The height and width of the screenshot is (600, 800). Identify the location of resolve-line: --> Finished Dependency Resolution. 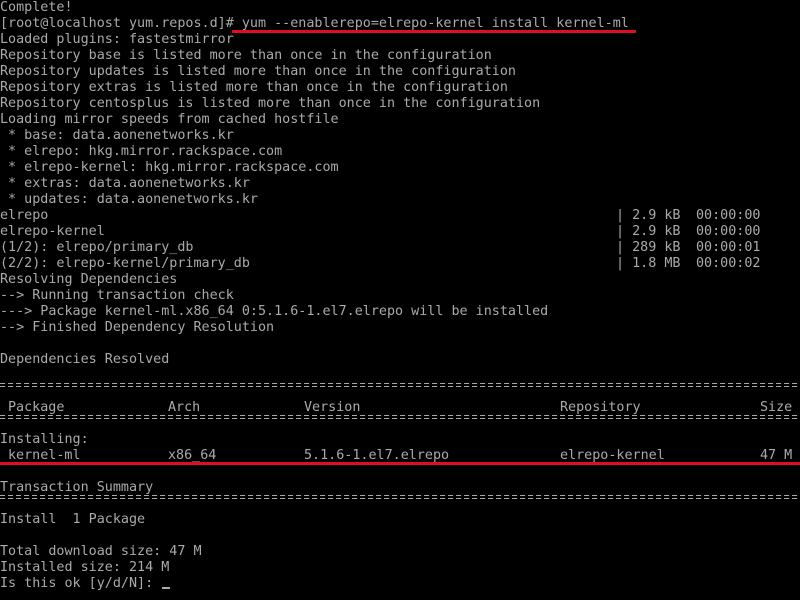
(137, 327).